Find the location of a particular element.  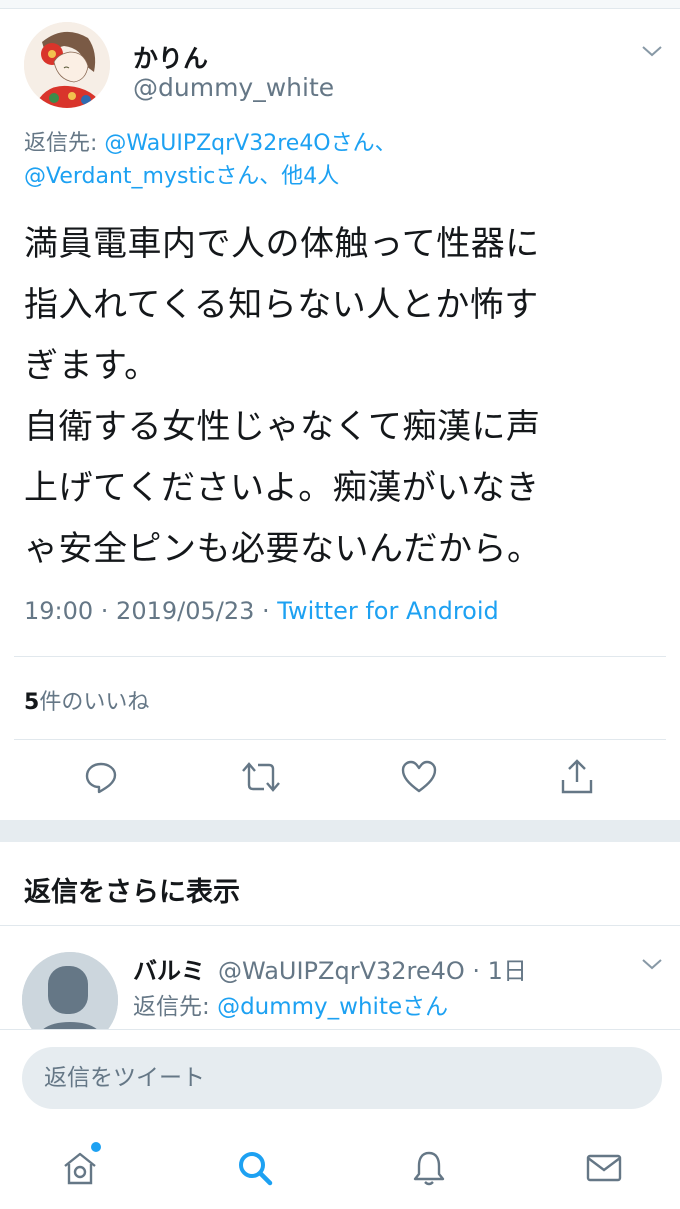

reply-icon is located at coordinates (101, 777).